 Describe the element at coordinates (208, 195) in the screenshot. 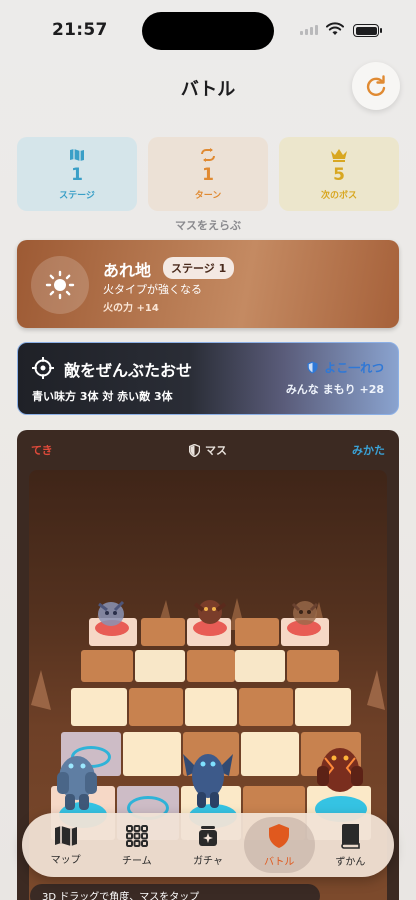

I see `stat-turn-label: ターン` at that location.